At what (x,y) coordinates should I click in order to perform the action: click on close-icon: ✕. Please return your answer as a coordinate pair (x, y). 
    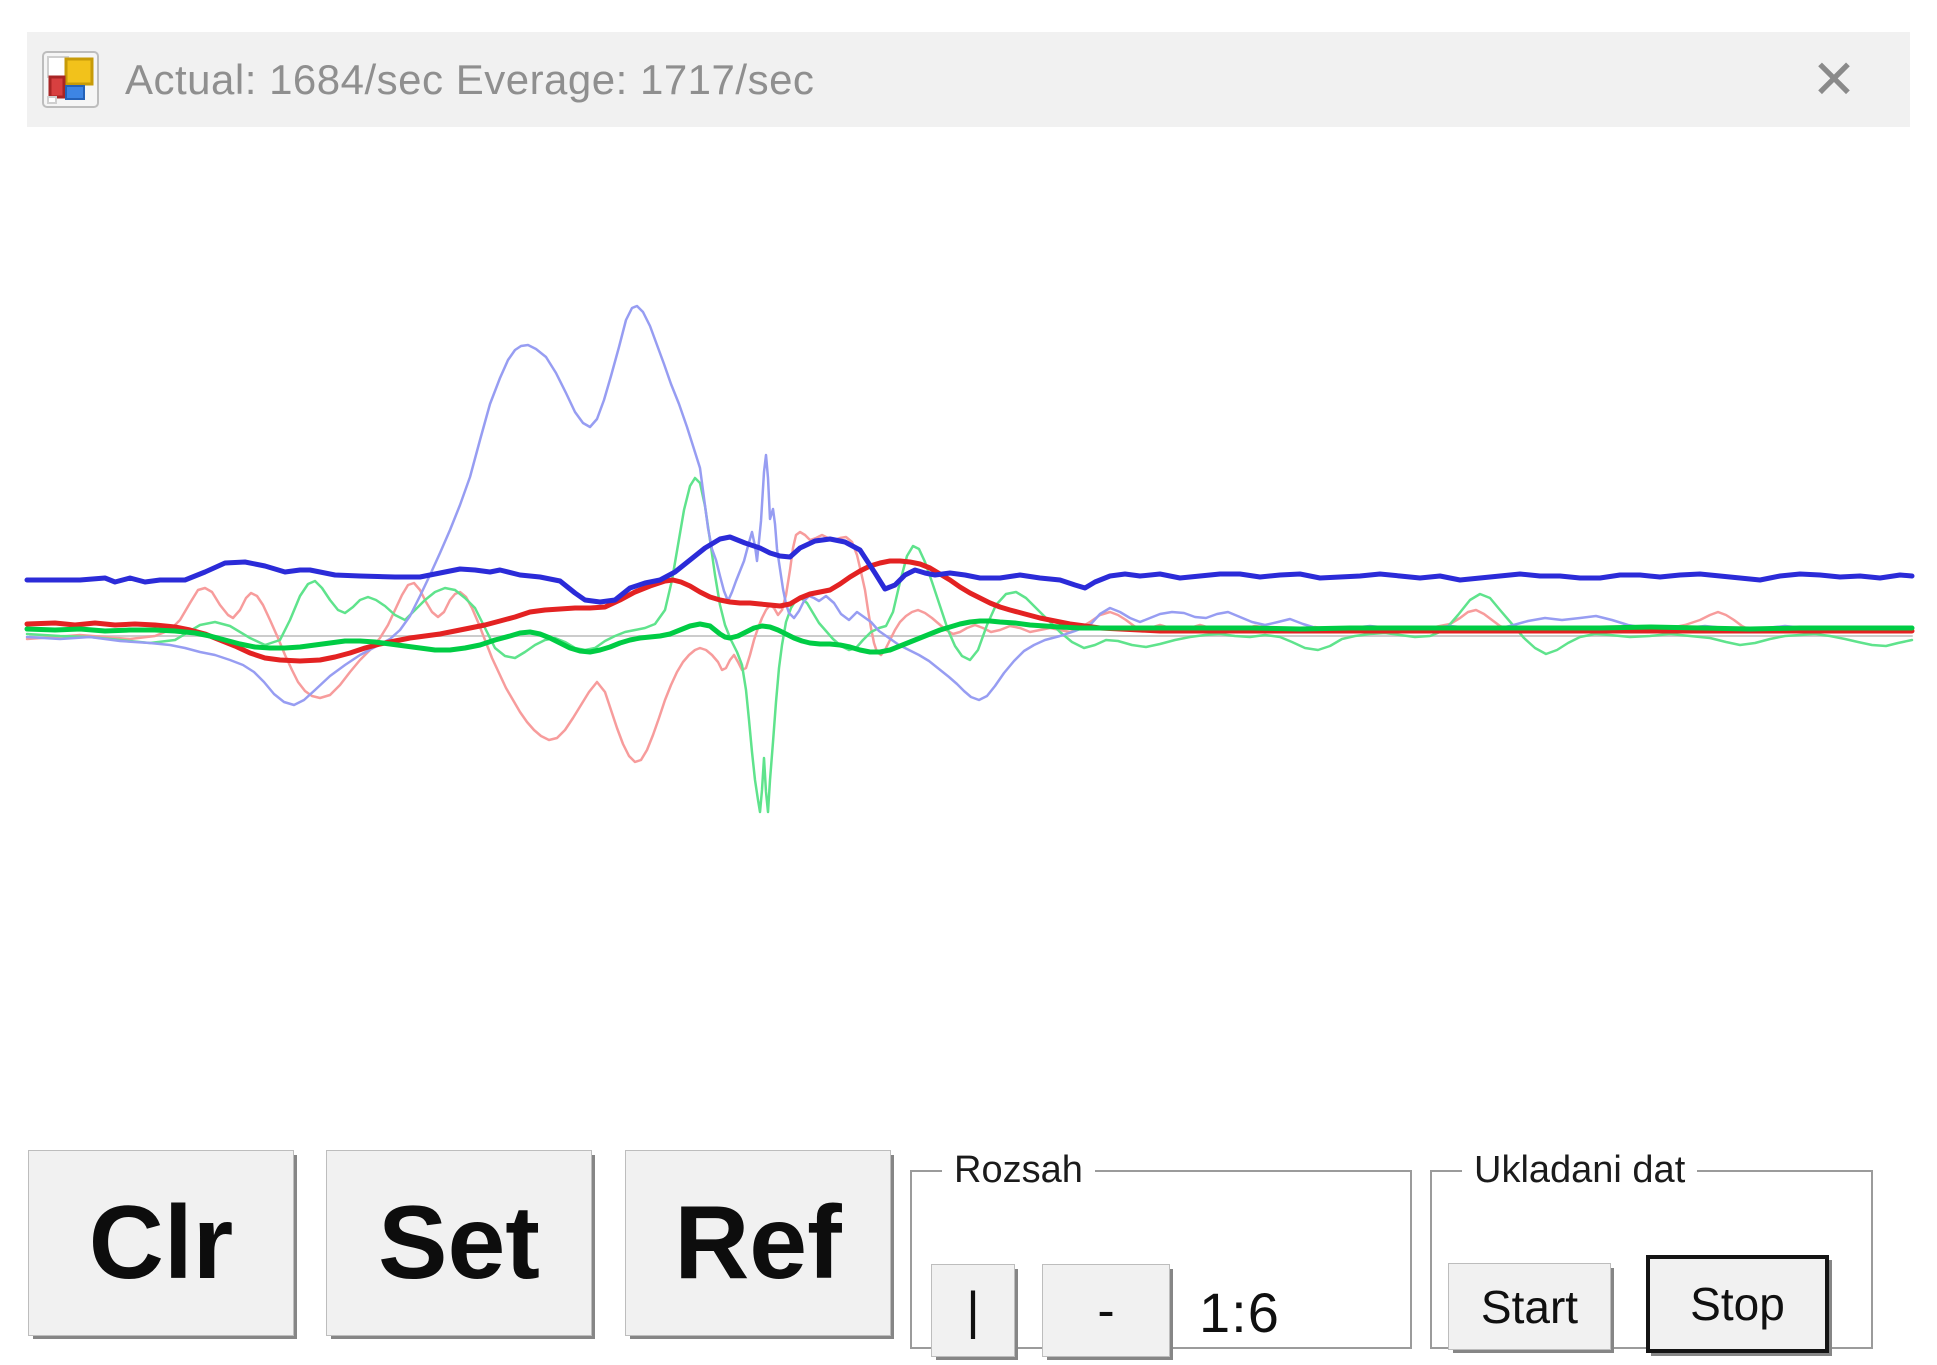
    Looking at the image, I should click on (1834, 80).